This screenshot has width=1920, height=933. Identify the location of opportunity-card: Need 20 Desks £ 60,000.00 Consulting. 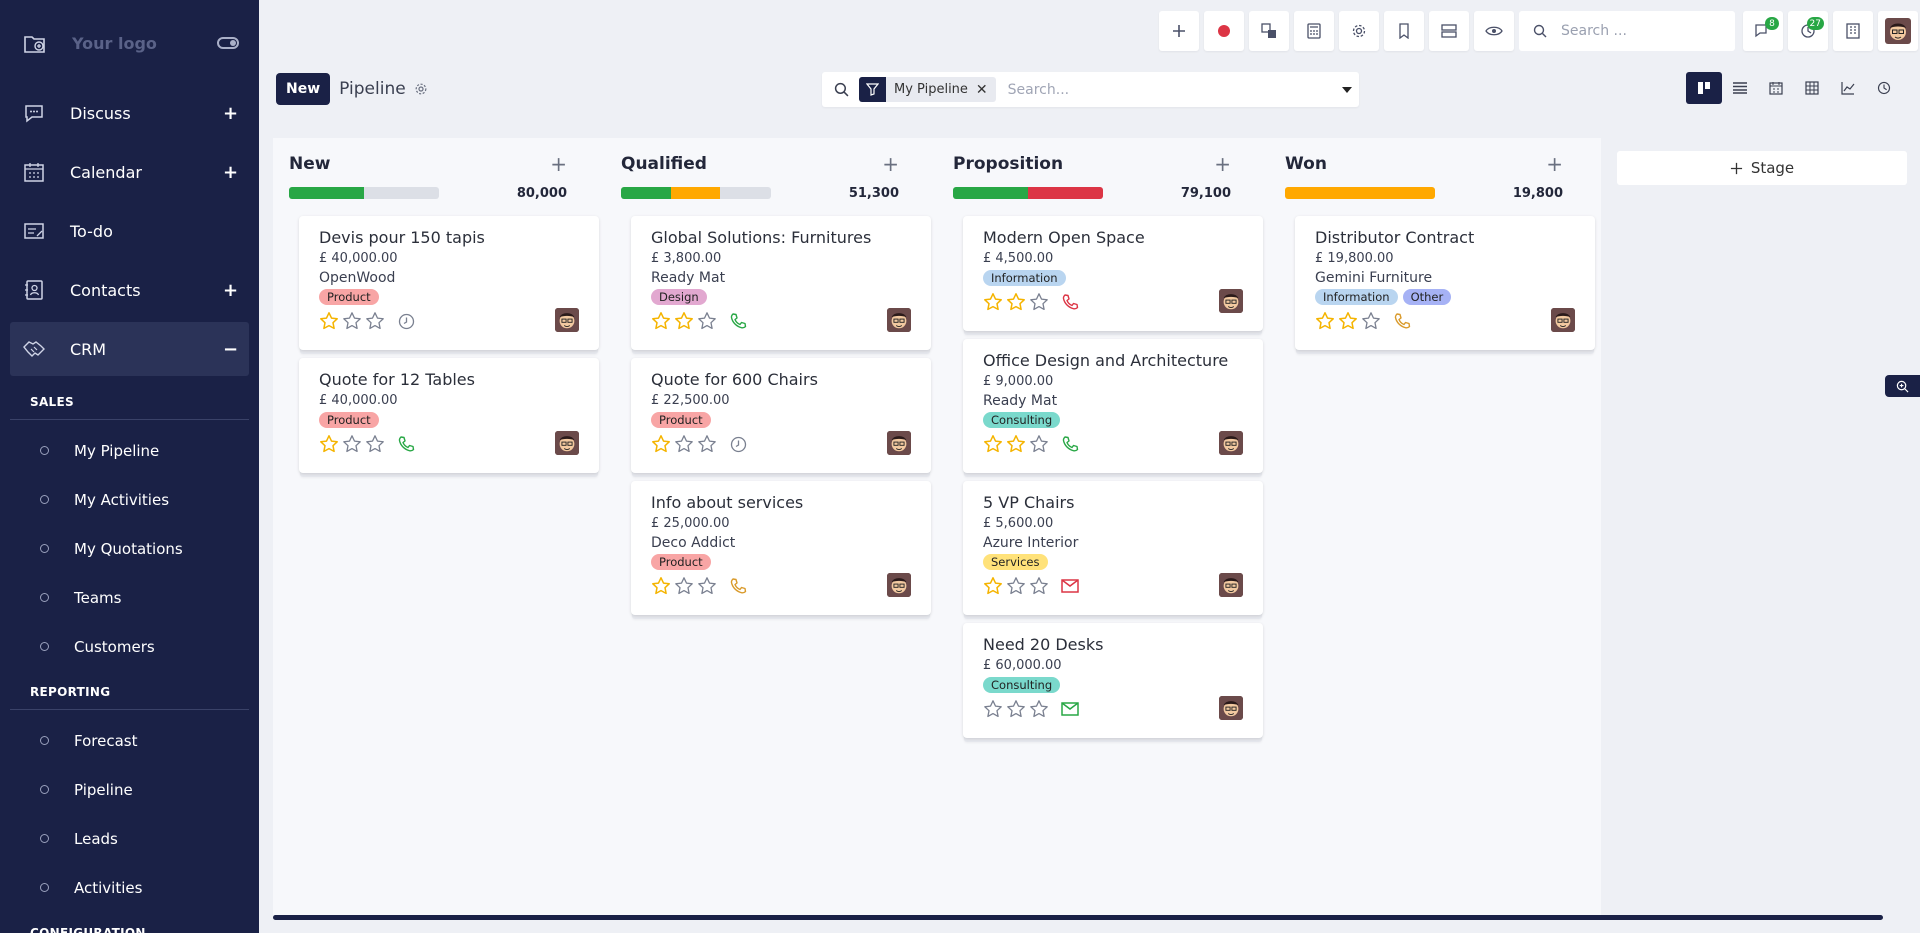
(1113, 680).